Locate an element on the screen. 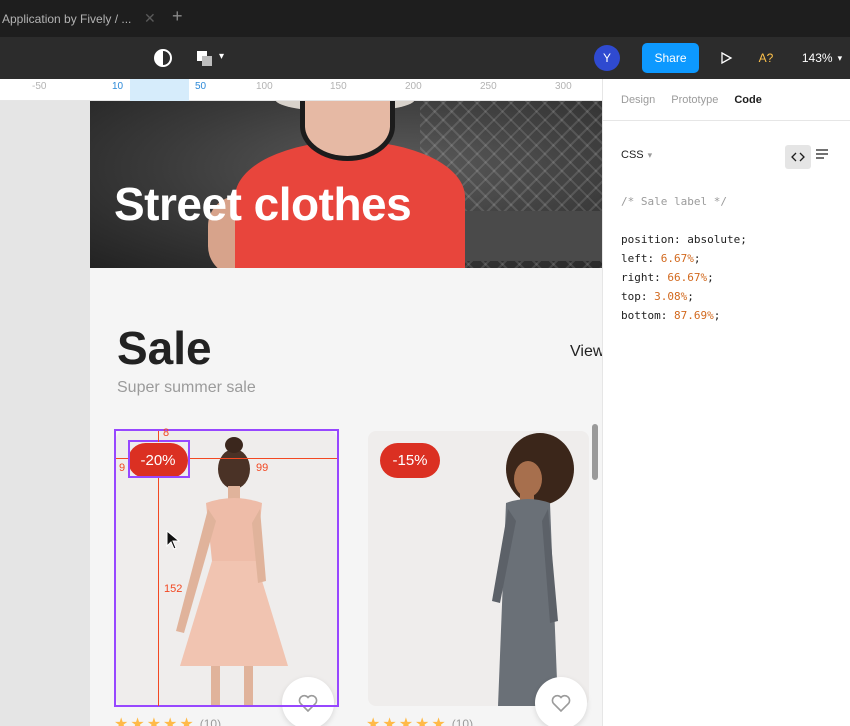 The image size is (850, 726). sale-title: Sale is located at coordinates (164, 348).